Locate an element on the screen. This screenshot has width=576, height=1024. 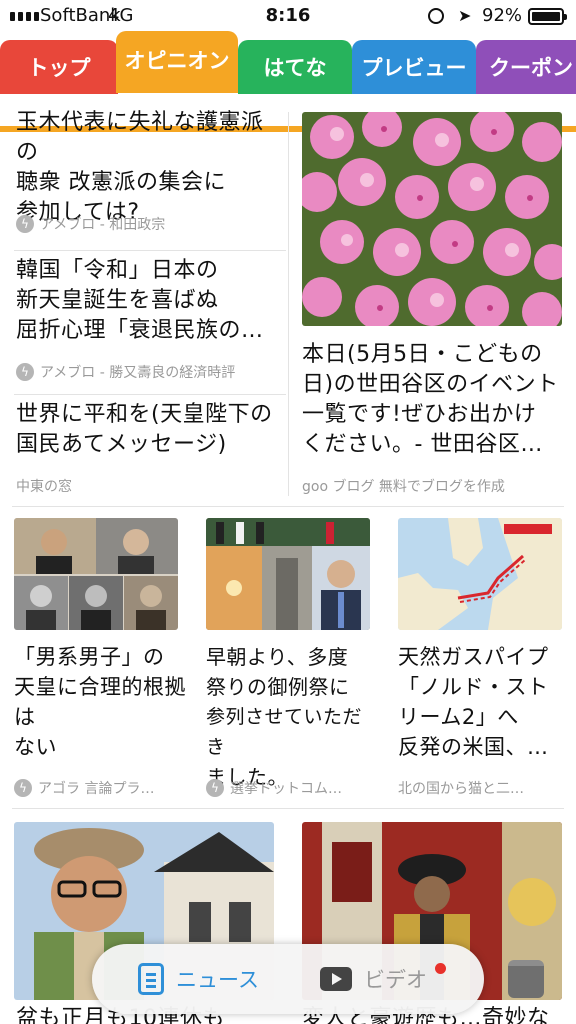
rotation-lock-icon is located at coordinates (436, 16).